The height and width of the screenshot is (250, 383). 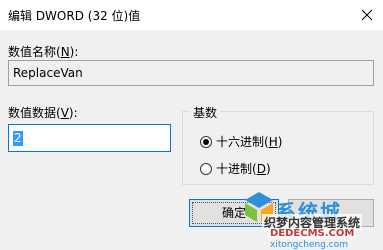 What do you see at coordinates (312, 233) in the screenshot?
I see `watermark-en-text: DEDECMS.COM` at bounding box center [312, 233].